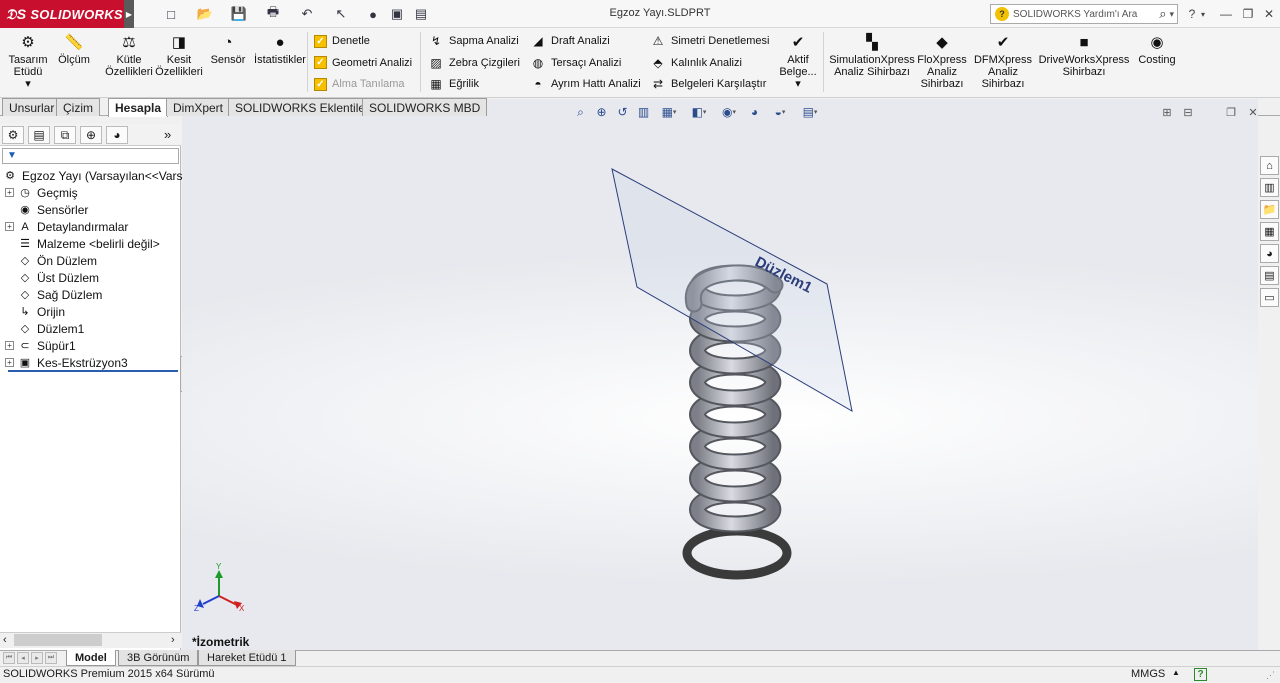 The image size is (1280, 683). Describe the element at coordinates (158, 658) in the screenshot. I see `bottom-tab-1: 3B Görünüm` at that location.